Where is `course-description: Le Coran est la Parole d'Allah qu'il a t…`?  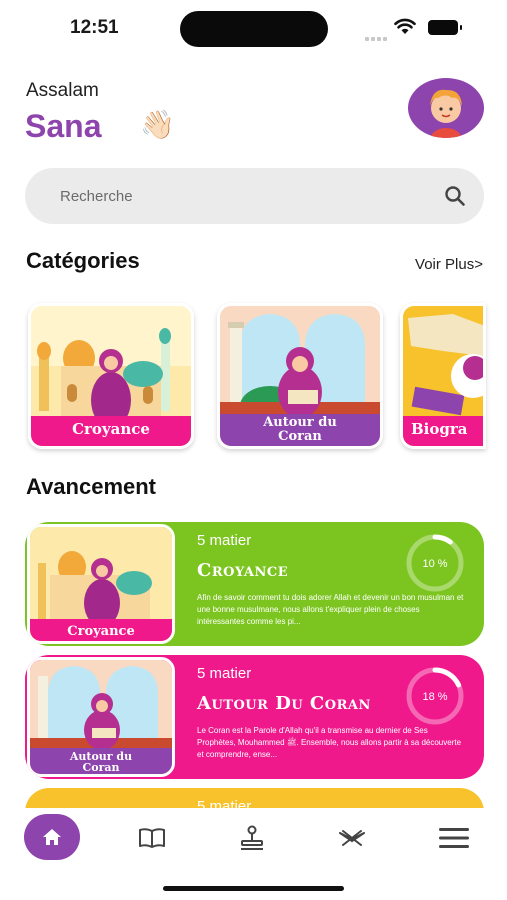
course-description: Le Coran est la Parole d'Allah qu'il a t… is located at coordinates (329, 742).